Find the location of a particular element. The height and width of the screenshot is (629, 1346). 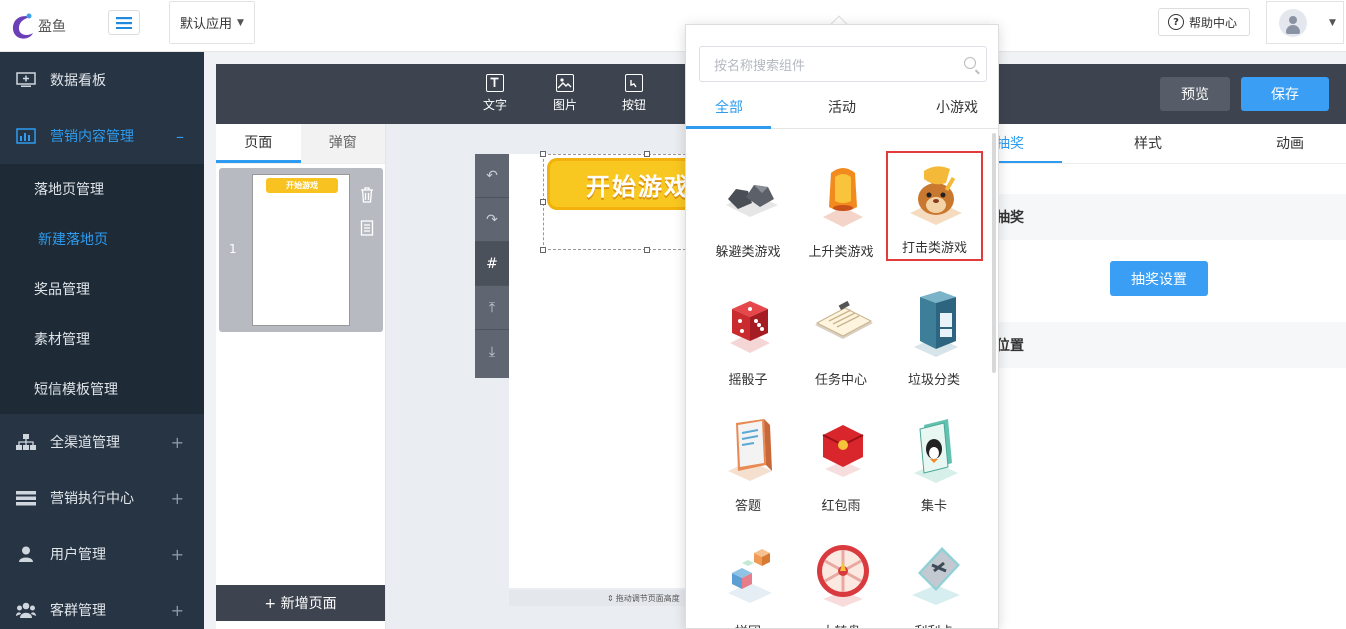

sidebar-item-marketing-content: 营销内容管理 – is located at coordinates (102, 136).